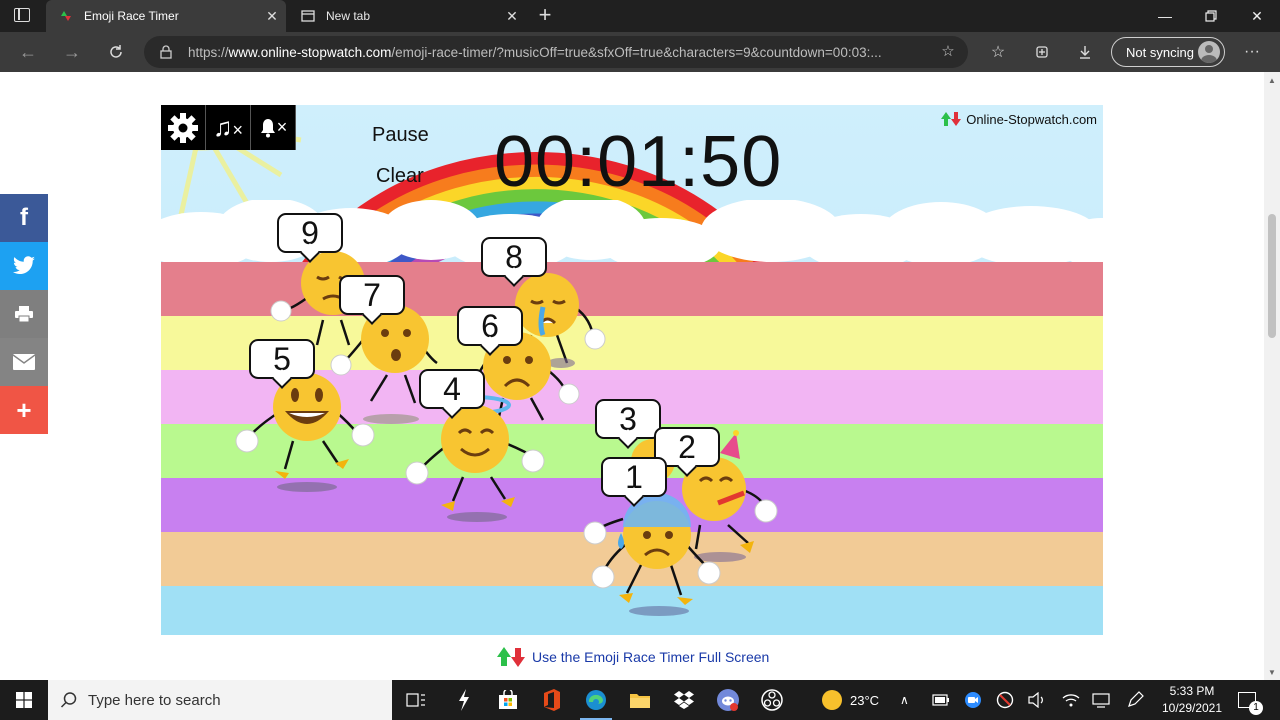 This screenshot has height=720, width=1280. What do you see at coordinates (72, 52) in the screenshot?
I see `forward-icon: →` at bounding box center [72, 52].